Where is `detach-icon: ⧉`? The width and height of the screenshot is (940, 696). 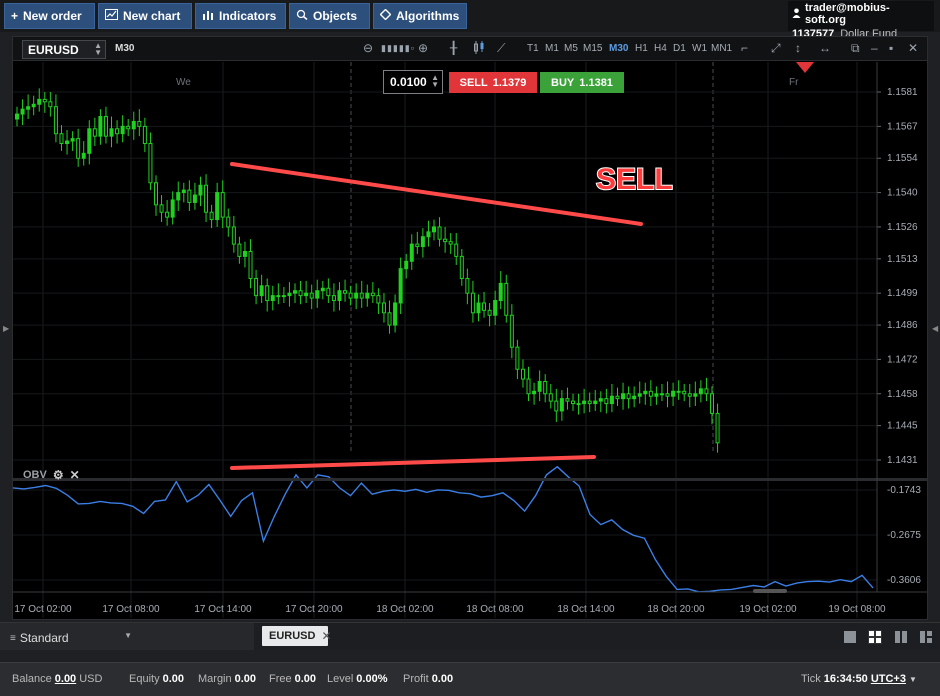 detach-icon: ⧉ is located at coordinates (855, 48).